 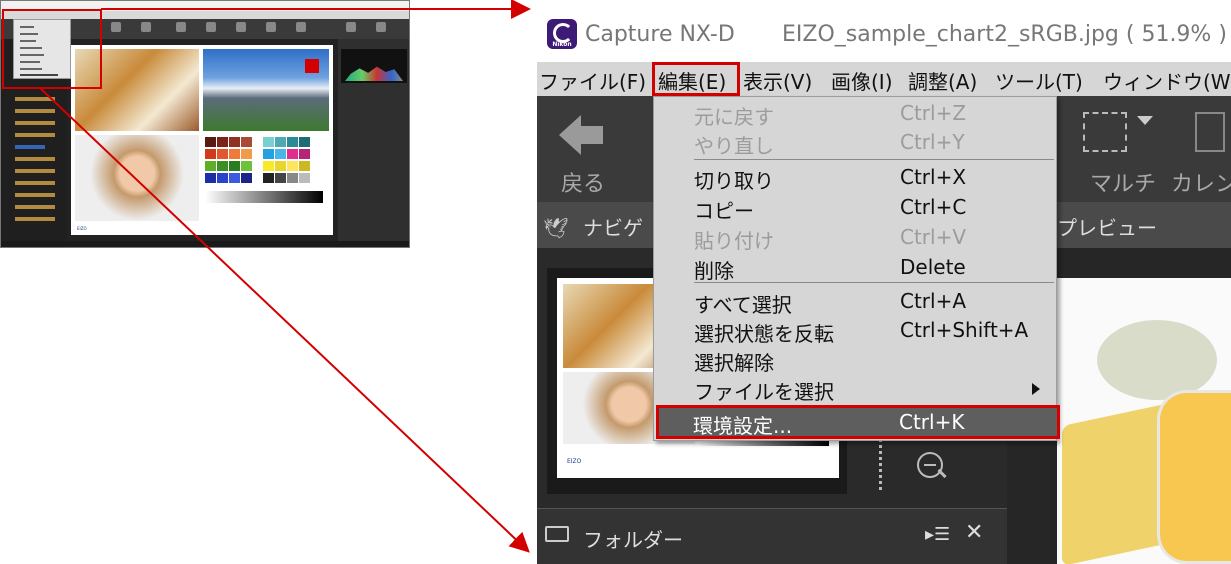 I want to click on bird-icon: 🕊, so click(x=556, y=228).